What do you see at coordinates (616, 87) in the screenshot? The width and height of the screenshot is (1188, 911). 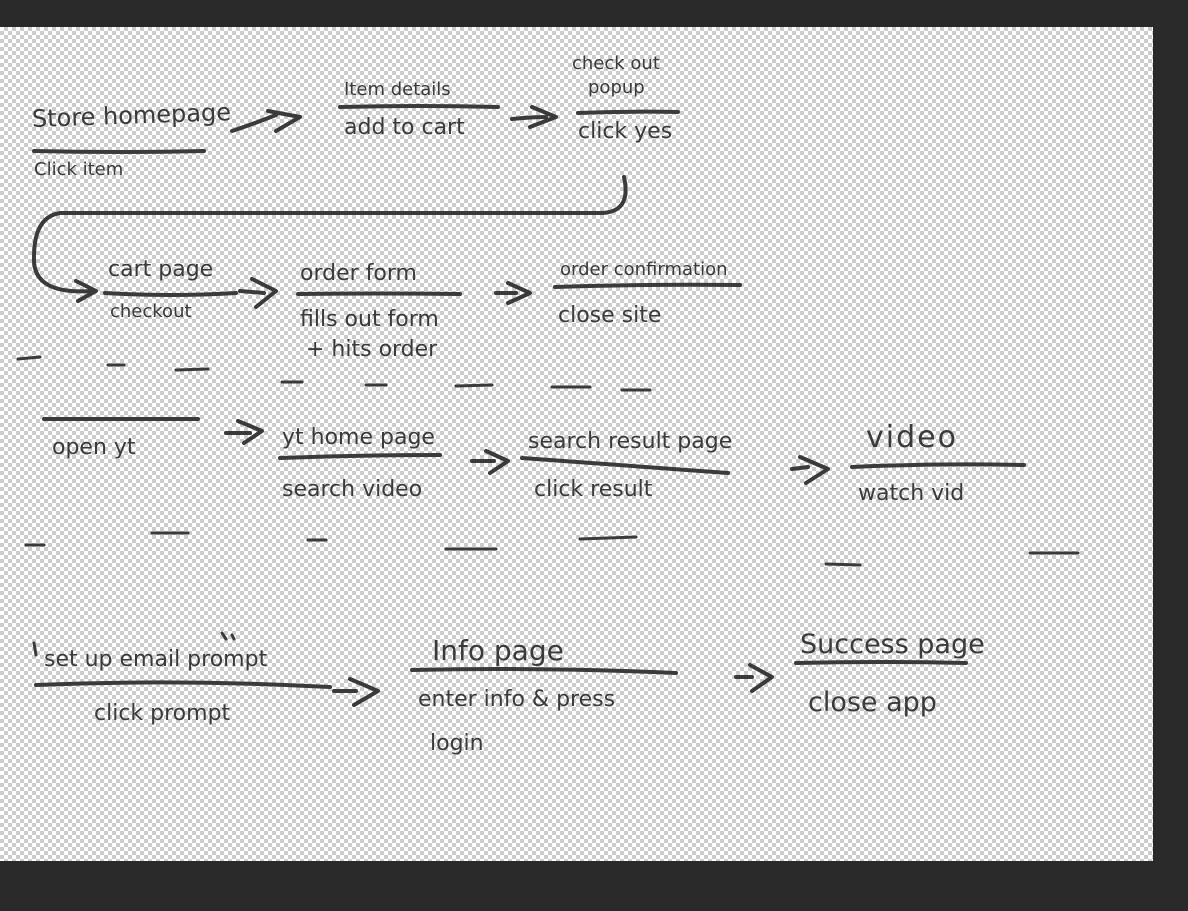 I see `screen-check-out-line2: popup` at bounding box center [616, 87].